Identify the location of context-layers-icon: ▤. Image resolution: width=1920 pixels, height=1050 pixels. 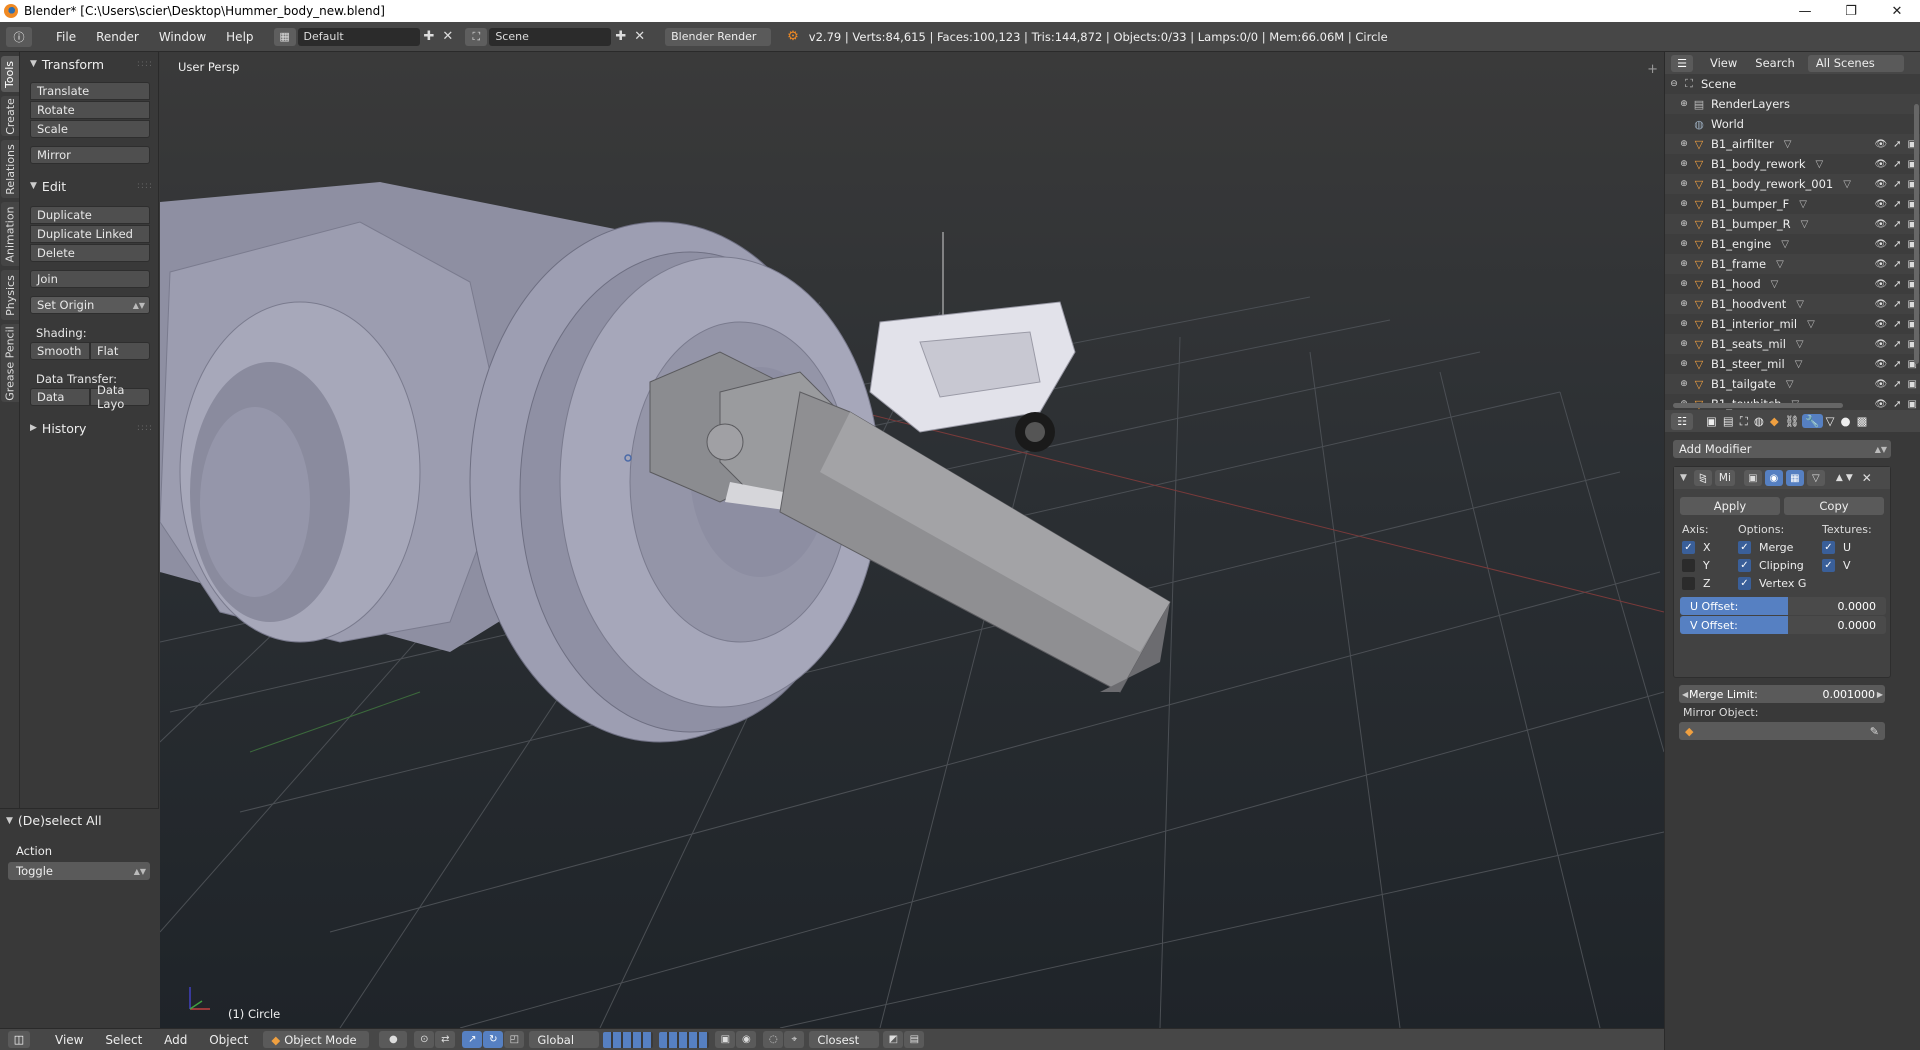
(1728, 421).